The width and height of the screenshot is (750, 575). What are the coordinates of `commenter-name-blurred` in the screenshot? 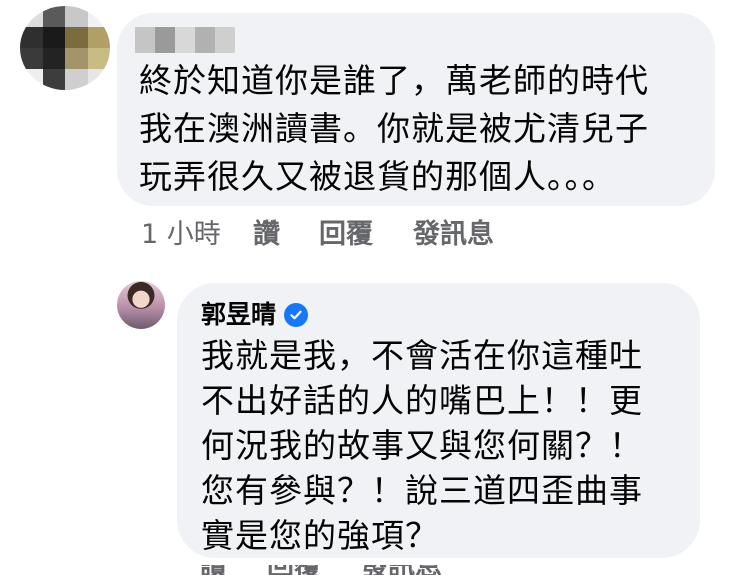 It's located at (185, 40).